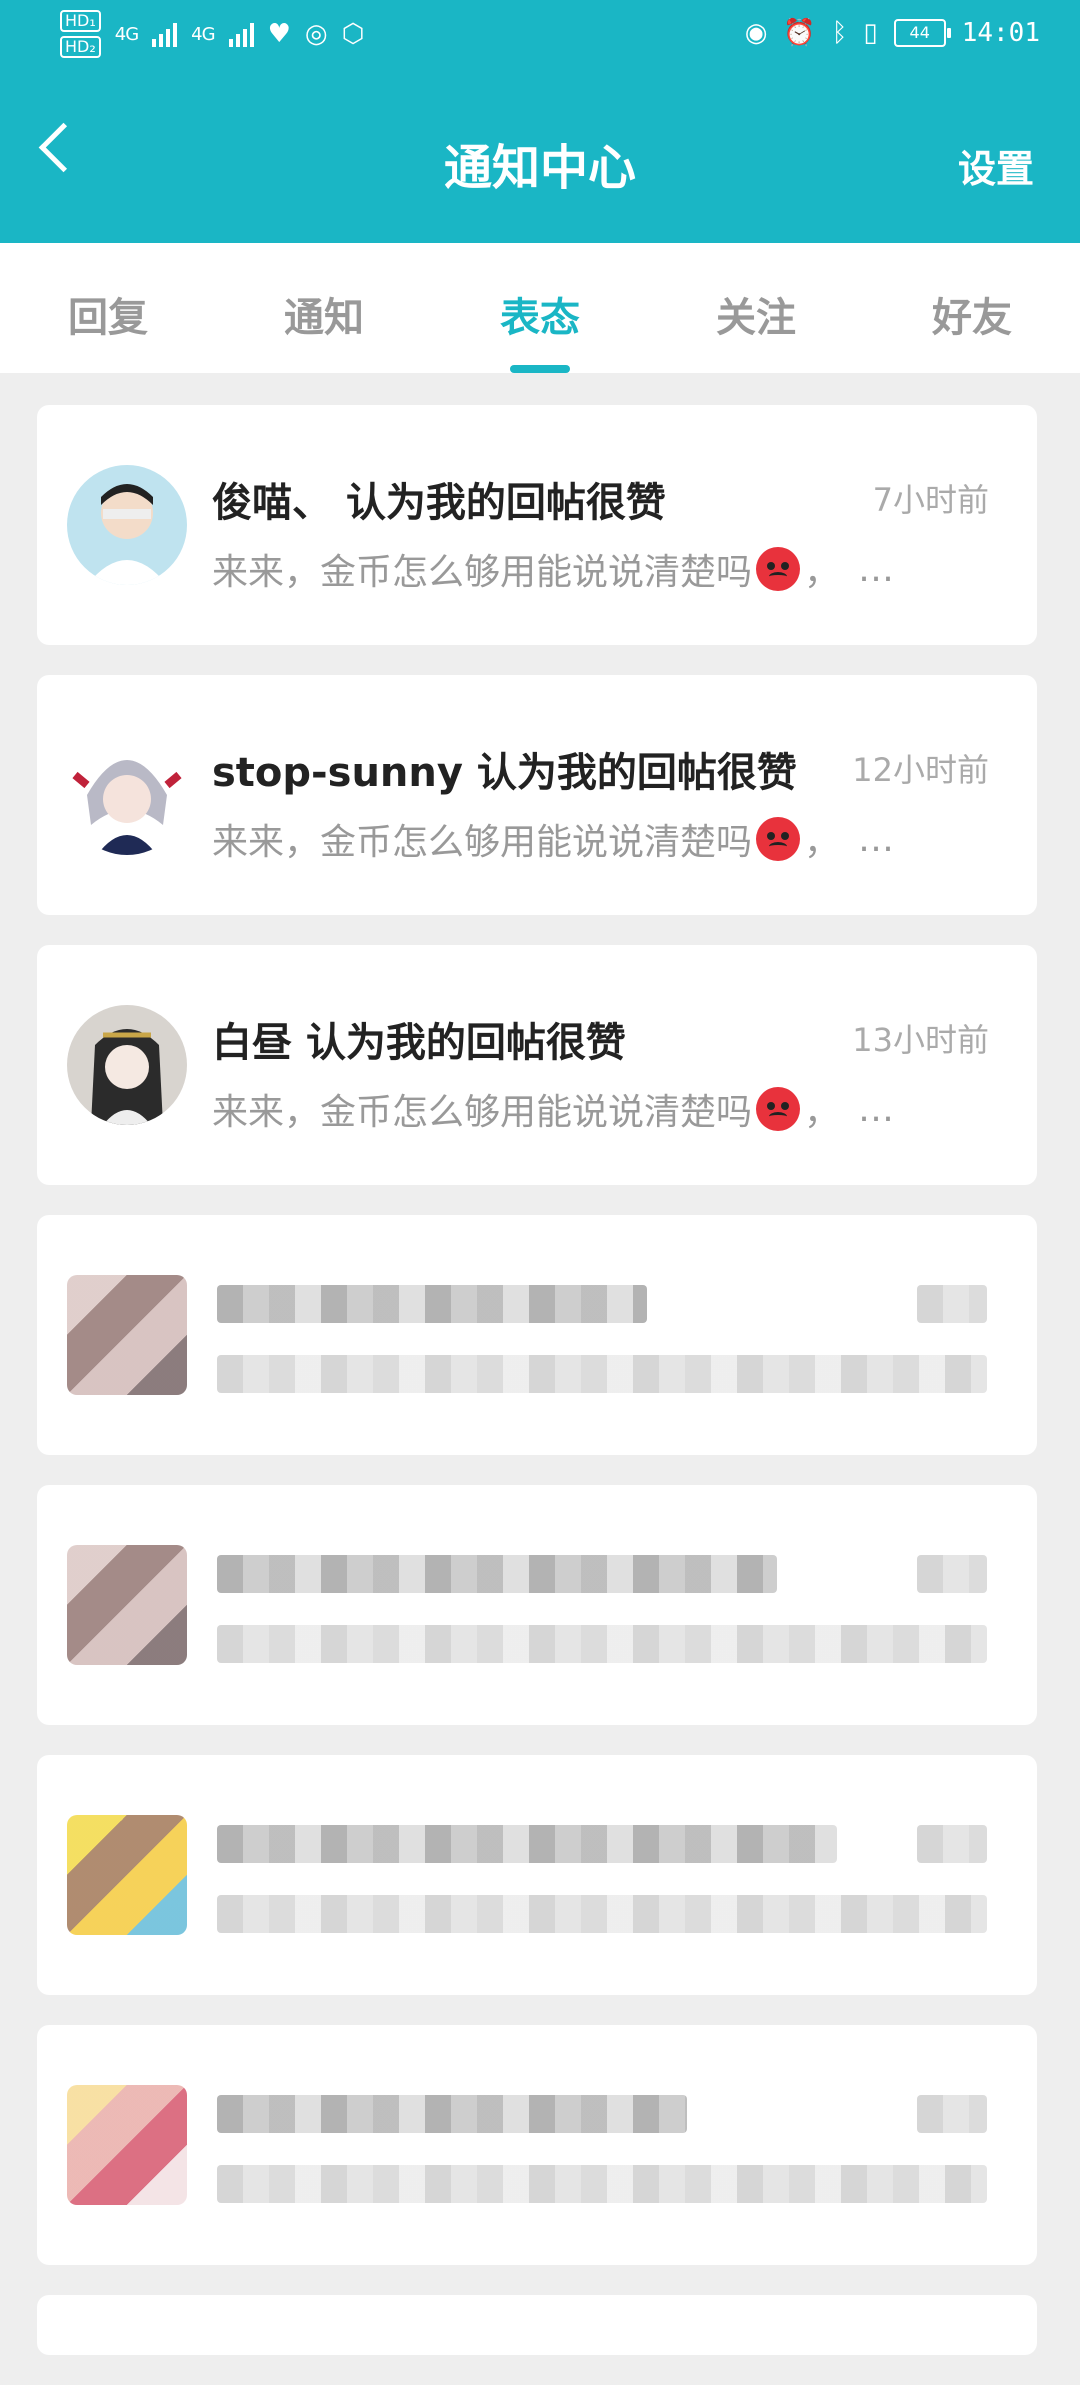 The image size is (1080, 2385). Describe the element at coordinates (337, 773) in the screenshot. I see `notification-user: stop-sunny` at that location.